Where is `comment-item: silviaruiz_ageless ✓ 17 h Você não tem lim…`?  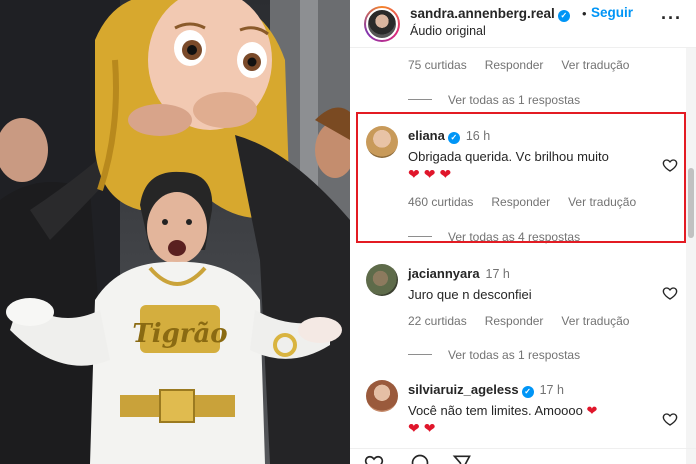 comment-item: silviaruiz_ageless ✓ 17 h Você não tem lim… is located at coordinates (518, 413).